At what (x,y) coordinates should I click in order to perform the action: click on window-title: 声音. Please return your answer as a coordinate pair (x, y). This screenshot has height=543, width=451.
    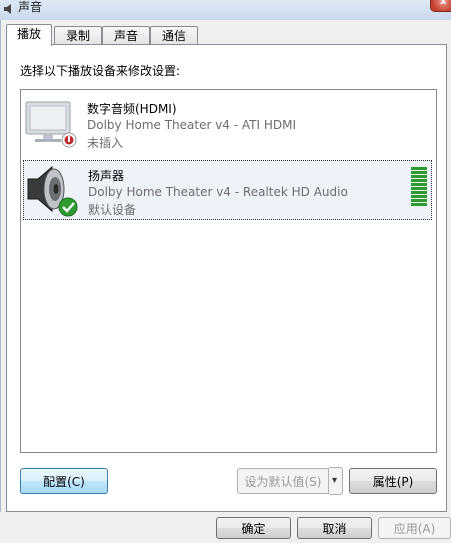
    Looking at the image, I should click on (30, 7).